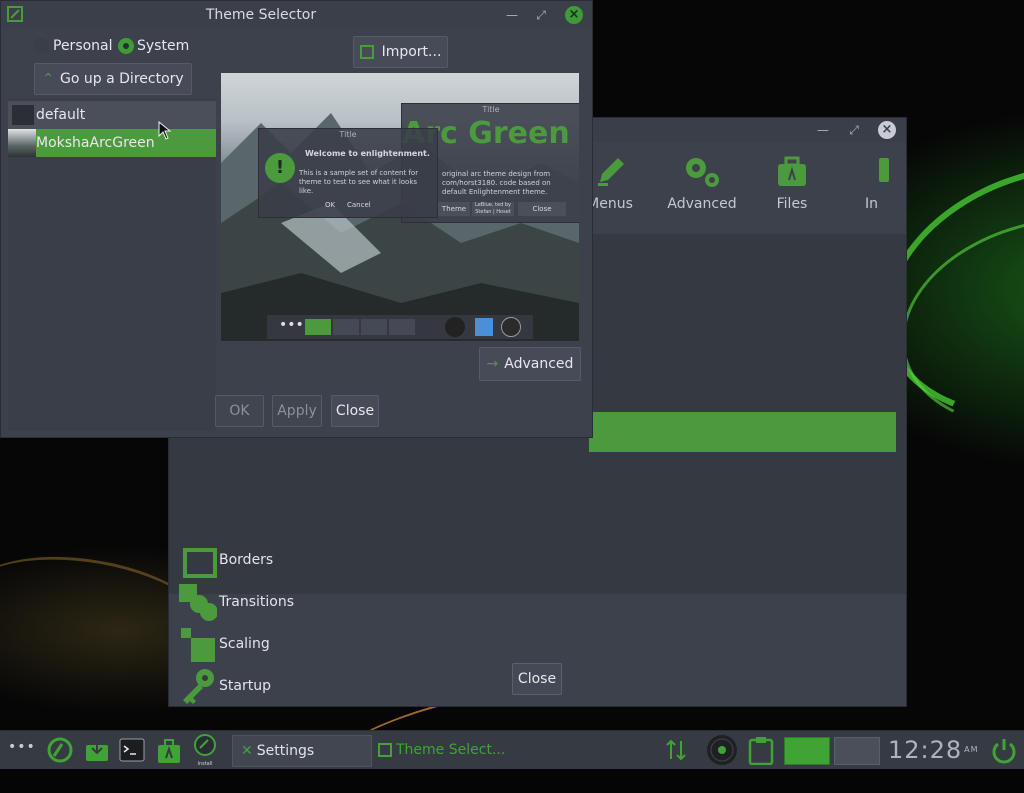  Describe the element at coordinates (112, 265) in the screenshot. I see `theme-file-list: default MokshaArcGreen` at that location.